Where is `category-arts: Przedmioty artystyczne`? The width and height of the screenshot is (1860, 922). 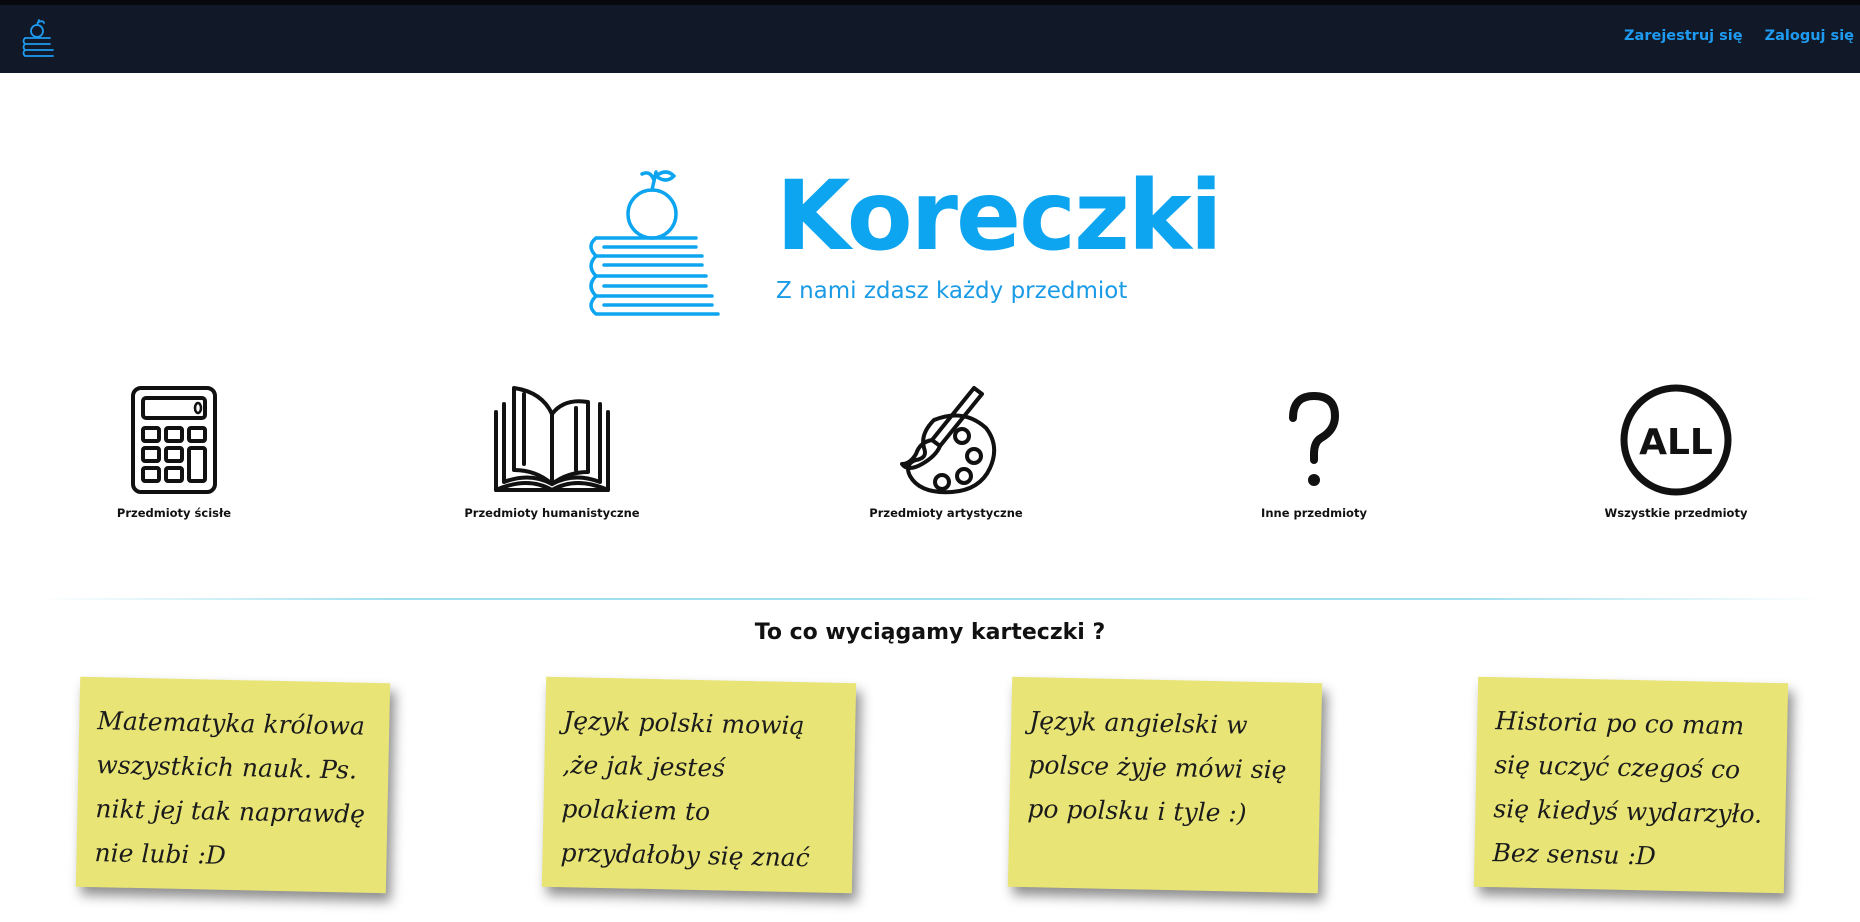 category-arts: Przedmioty artystyczne is located at coordinates (946, 452).